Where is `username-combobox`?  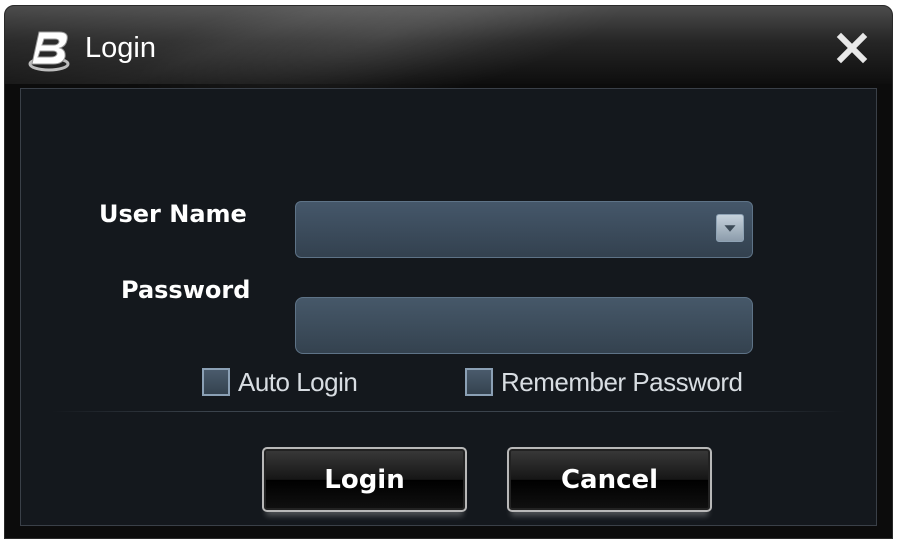
username-combobox is located at coordinates (524, 229).